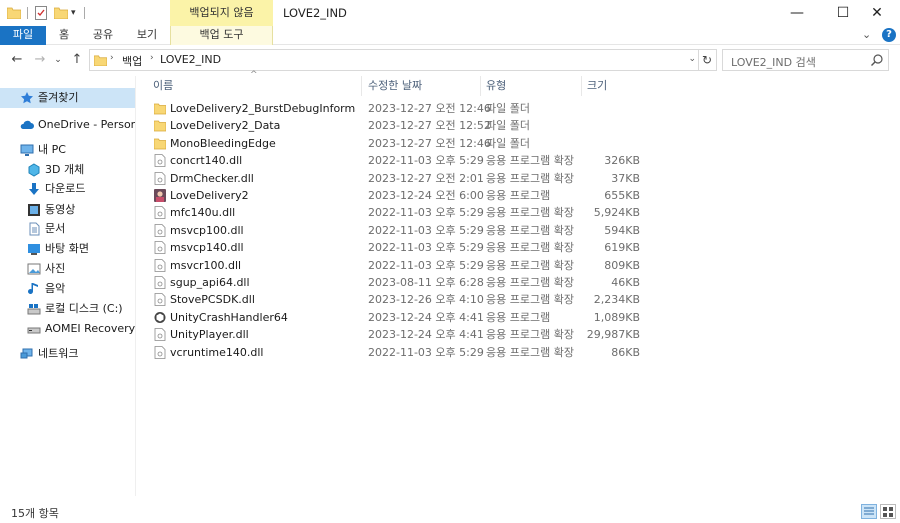 The image size is (900, 523). Describe the element at coordinates (426, 178) in the screenshot. I see `file-date: 2023-12-27 오전 2:01` at that location.